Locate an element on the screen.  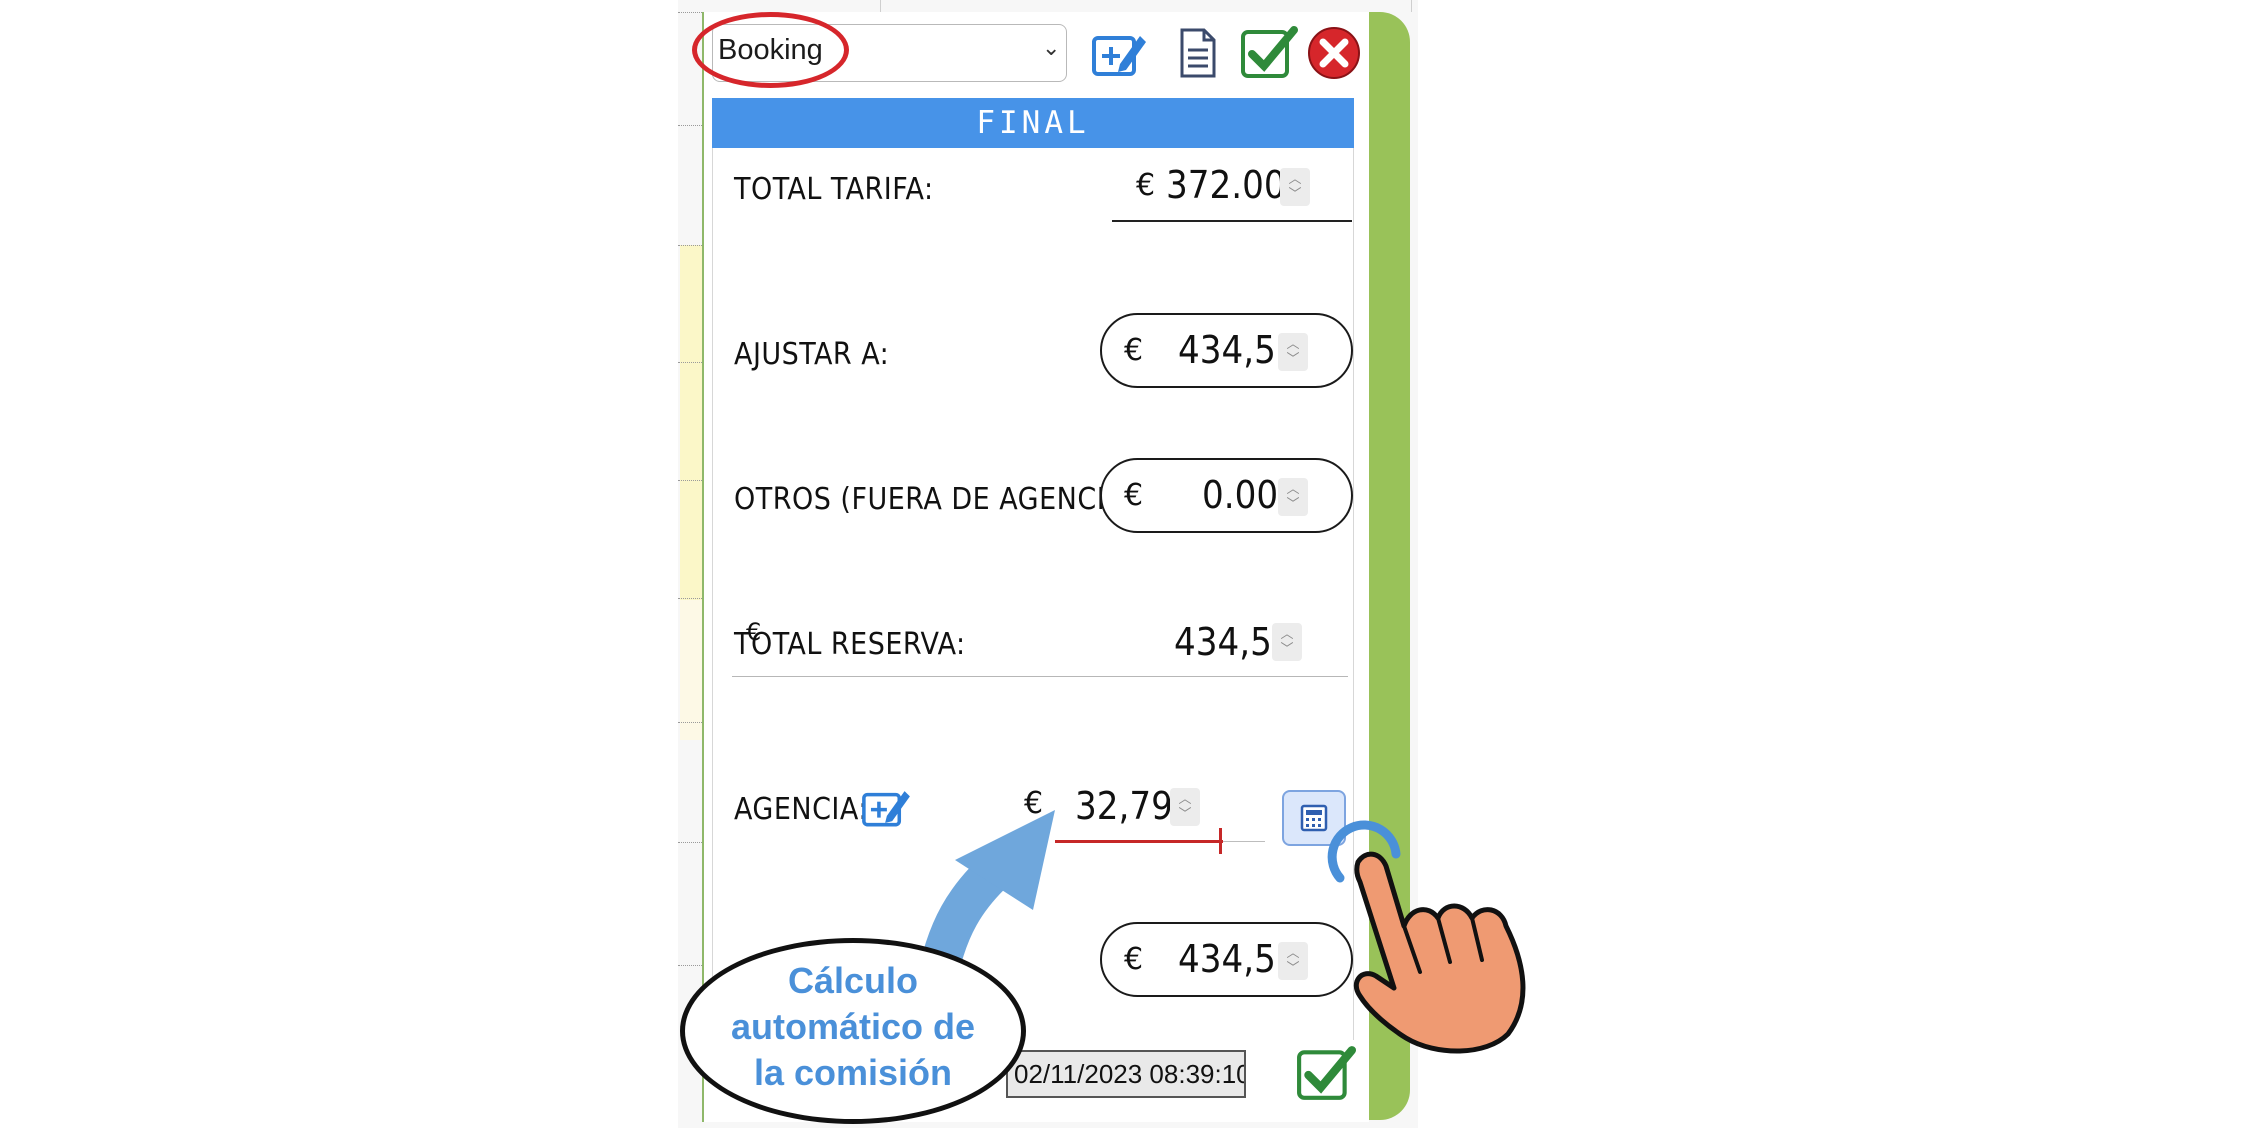
otros-currency: € is located at coordinates (1134, 495).